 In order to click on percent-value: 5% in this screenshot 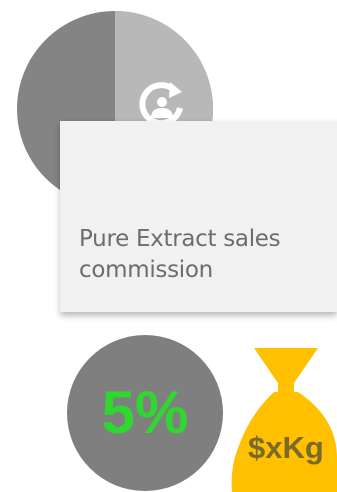, I will do `click(145, 412)`.